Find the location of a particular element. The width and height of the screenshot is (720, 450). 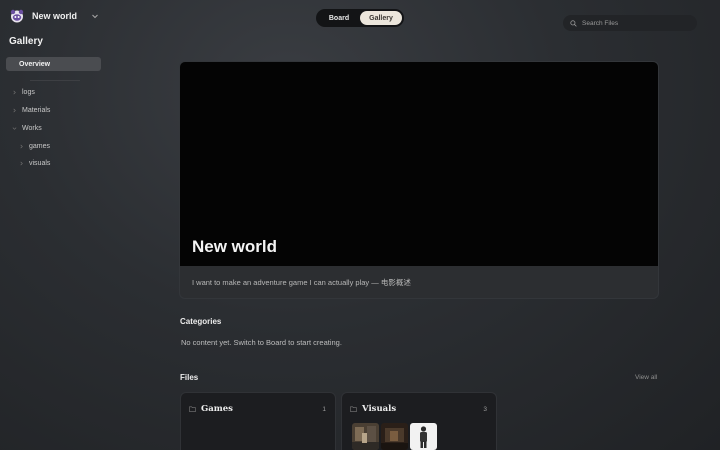

search-icon is located at coordinates (573, 23).